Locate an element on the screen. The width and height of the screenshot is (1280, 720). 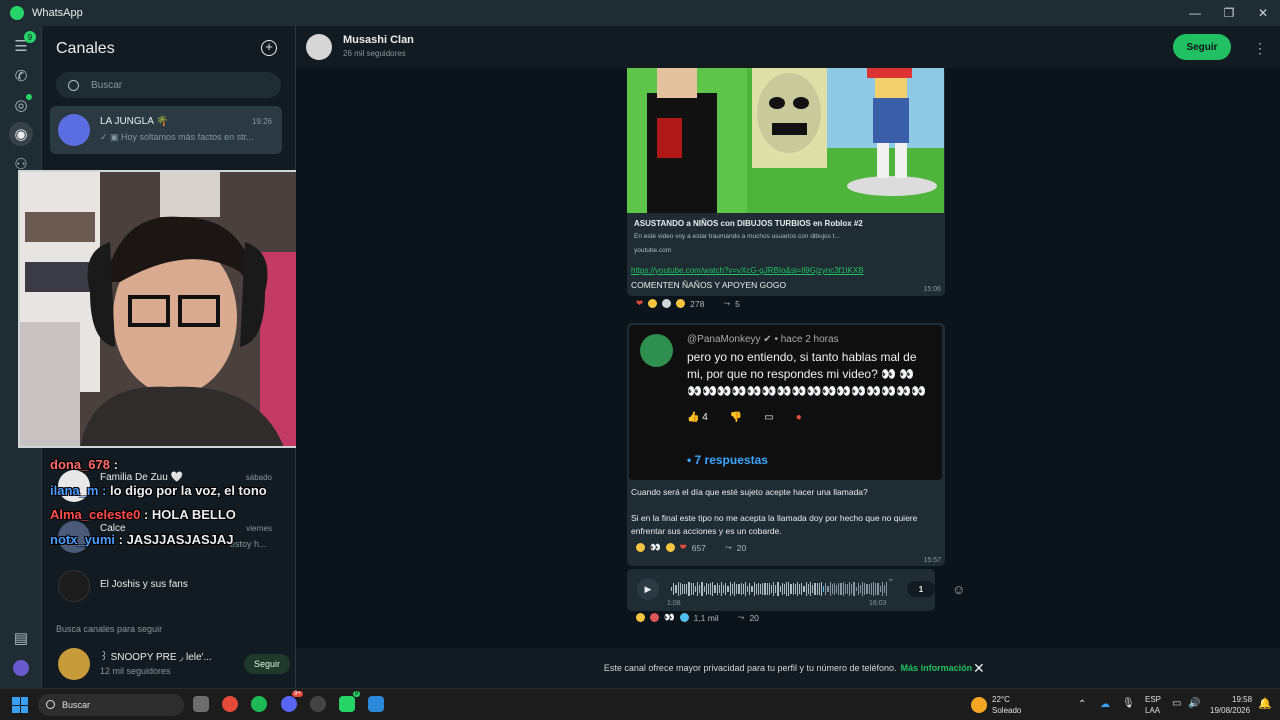
obs-icon is located at coordinates (318, 704).